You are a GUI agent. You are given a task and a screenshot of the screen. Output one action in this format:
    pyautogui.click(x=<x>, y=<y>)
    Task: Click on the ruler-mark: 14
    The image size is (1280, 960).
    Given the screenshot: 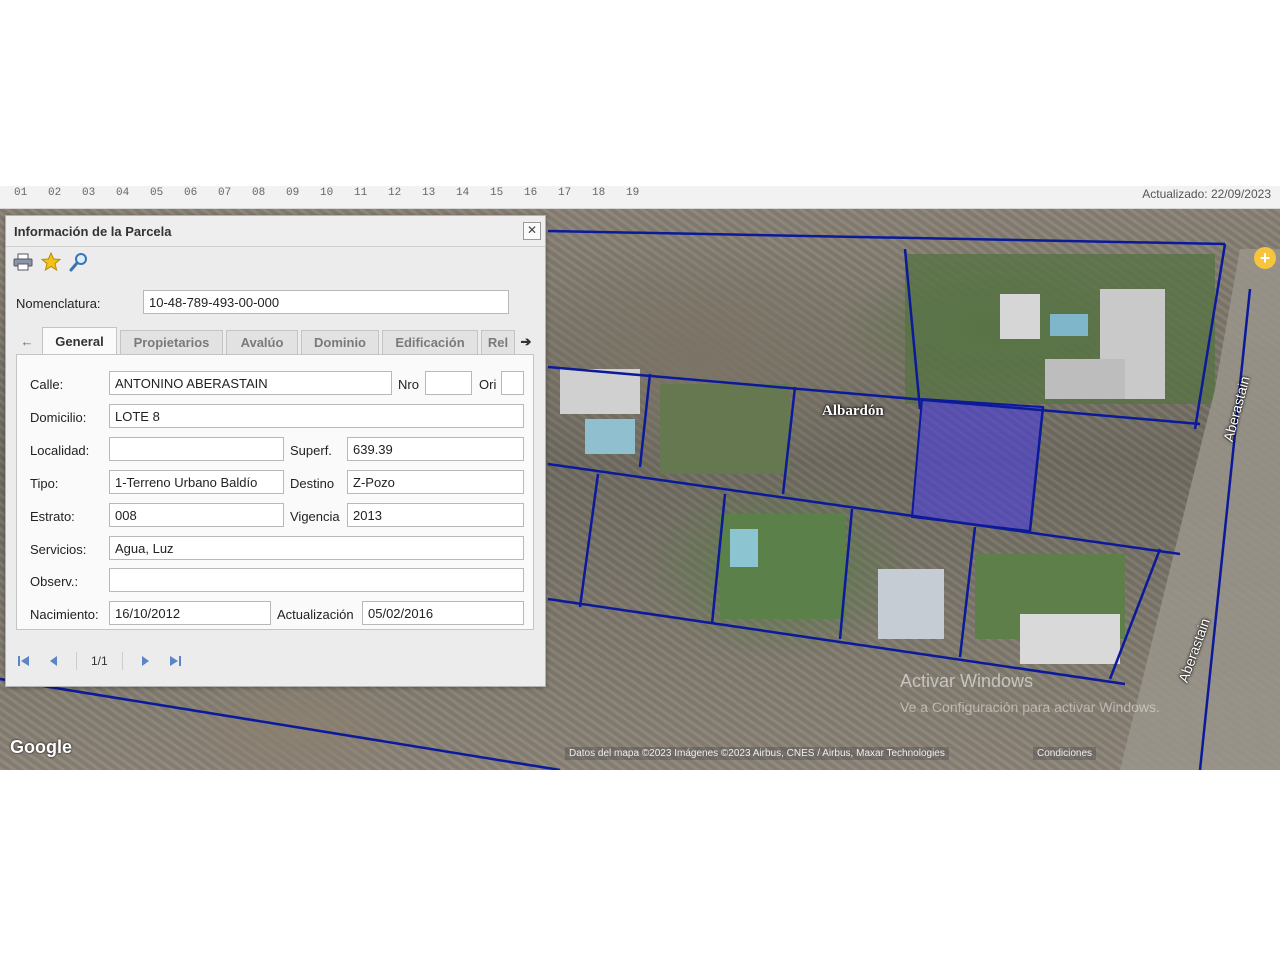 What is the action you would take?
    pyautogui.click(x=463, y=193)
    